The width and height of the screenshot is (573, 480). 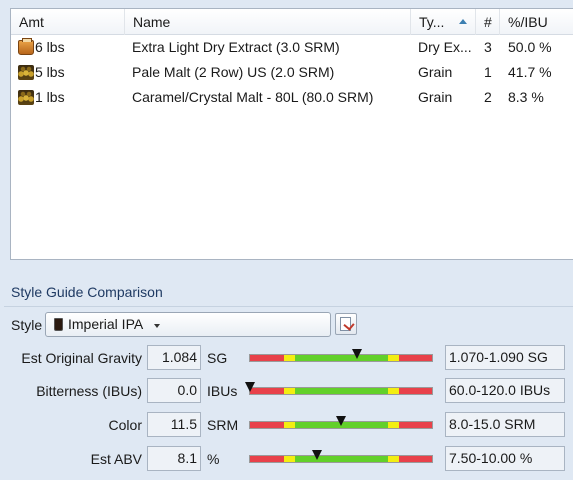 What do you see at coordinates (536, 22) in the screenshot?
I see `column-header-percent-ibu: %/IBU` at bounding box center [536, 22].